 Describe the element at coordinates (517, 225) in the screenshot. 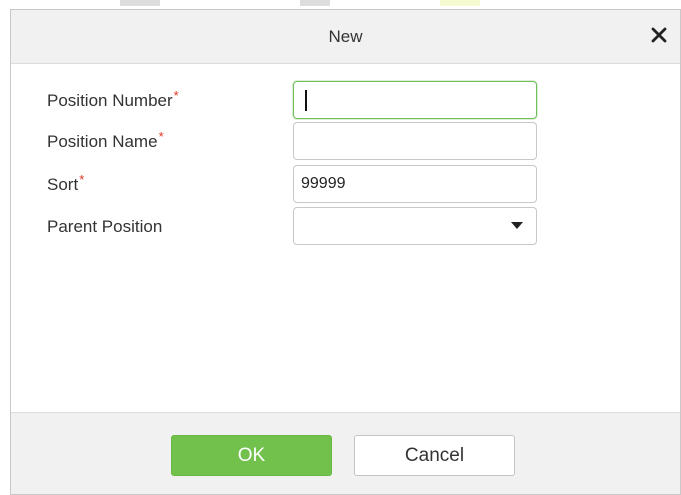

I see `chevron-down-icon` at that location.